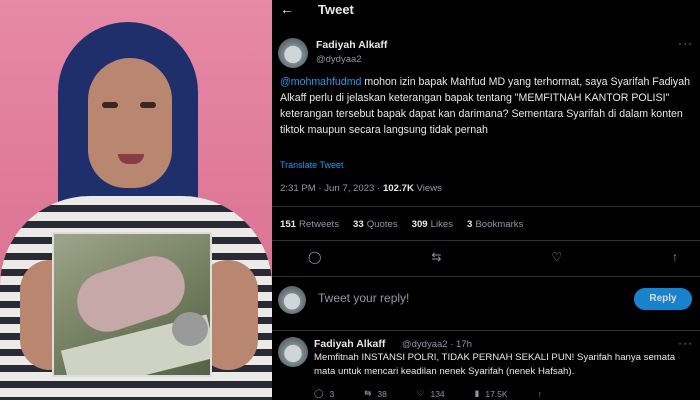 The width and height of the screenshot is (700, 400). What do you see at coordinates (320, 82) in the screenshot?
I see `mention-link: @mohmahfudmd` at bounding box center [320, 82].